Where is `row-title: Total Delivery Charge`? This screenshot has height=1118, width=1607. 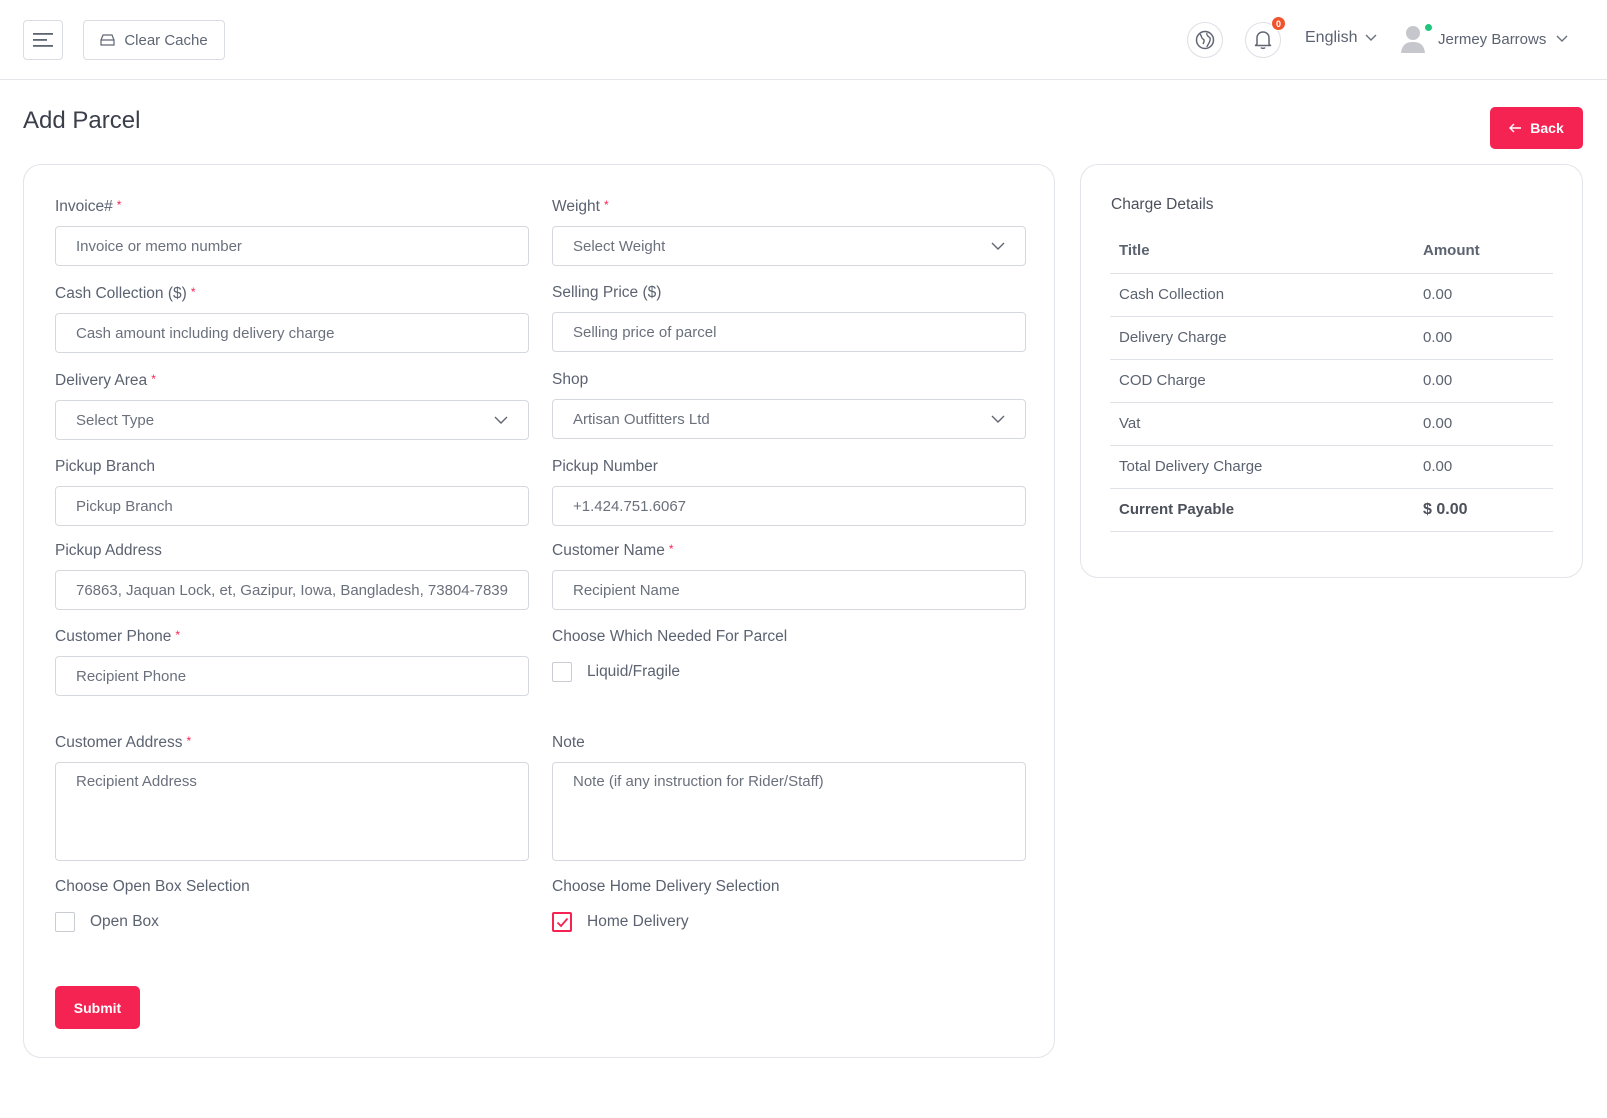 row-title: Total Delivery Charge is located at coordinates (1266, 467).